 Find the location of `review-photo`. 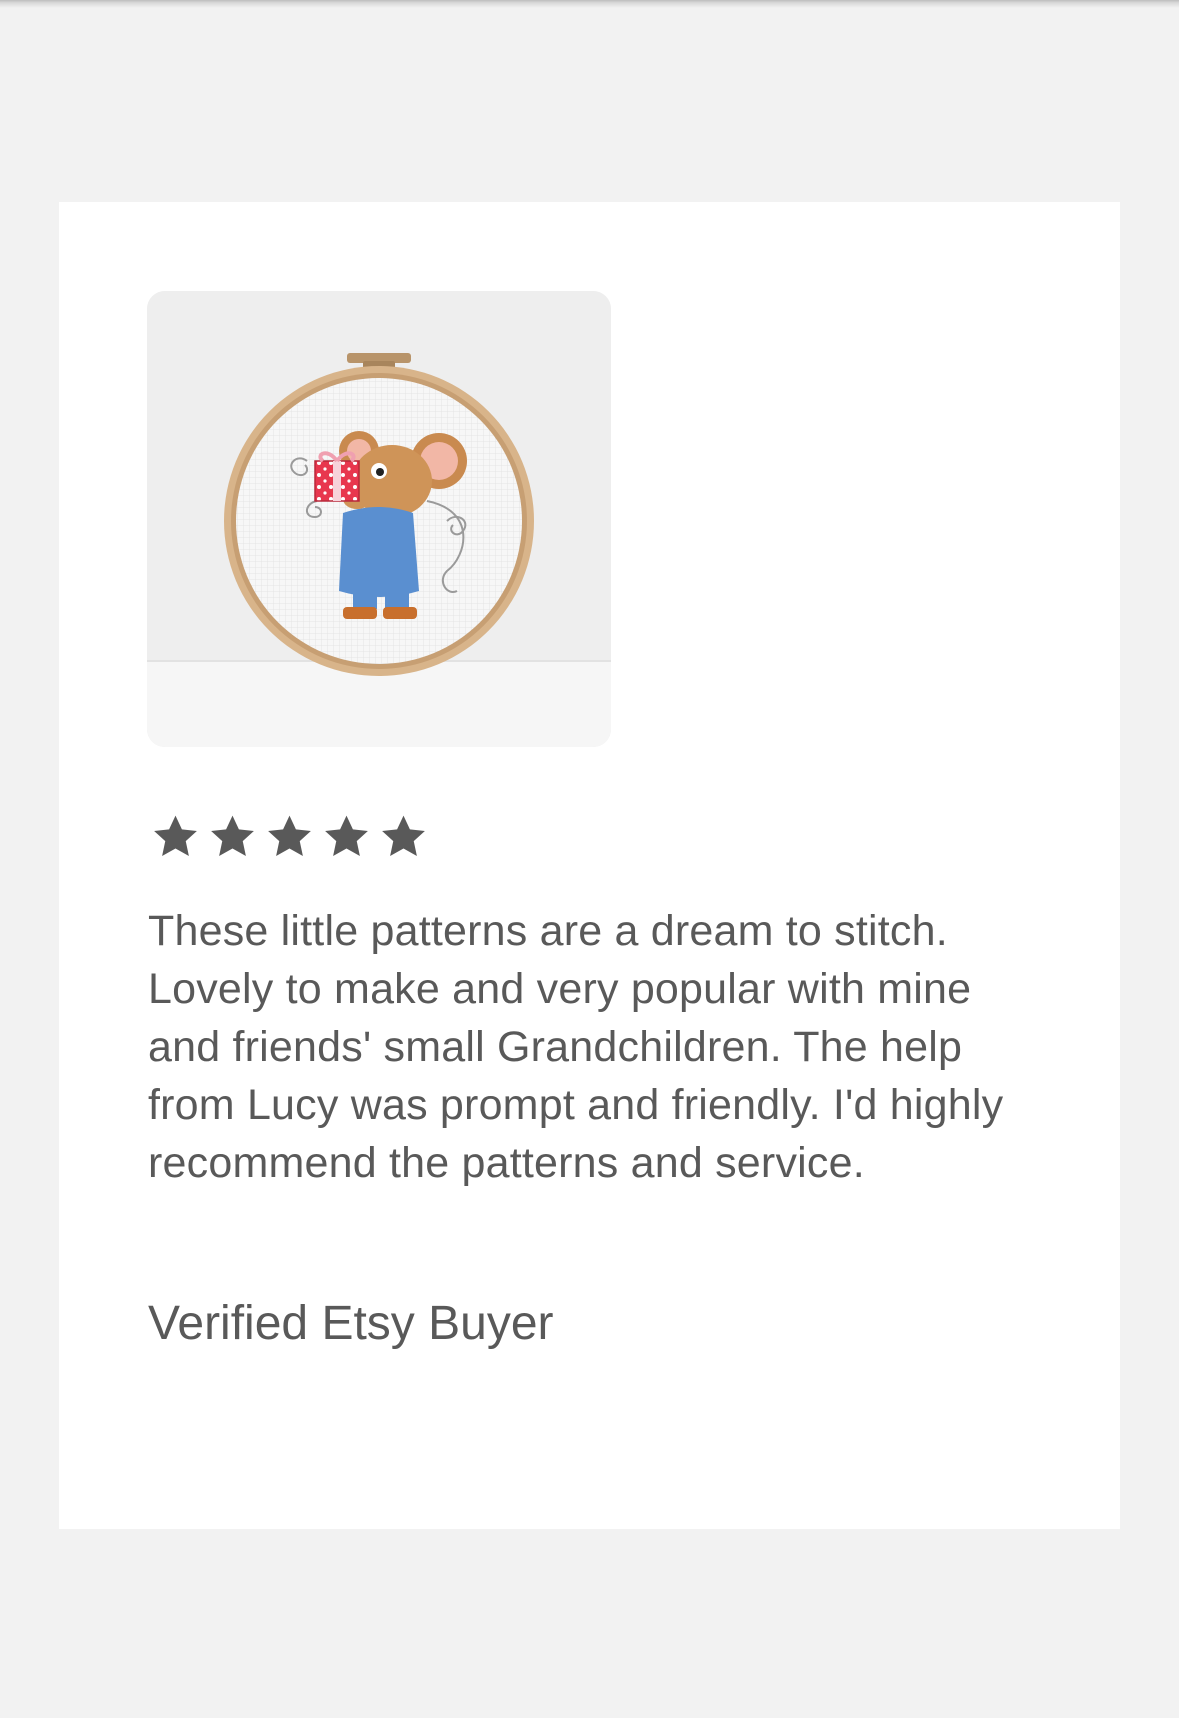

review-photo is located at coordinates (379, 519).